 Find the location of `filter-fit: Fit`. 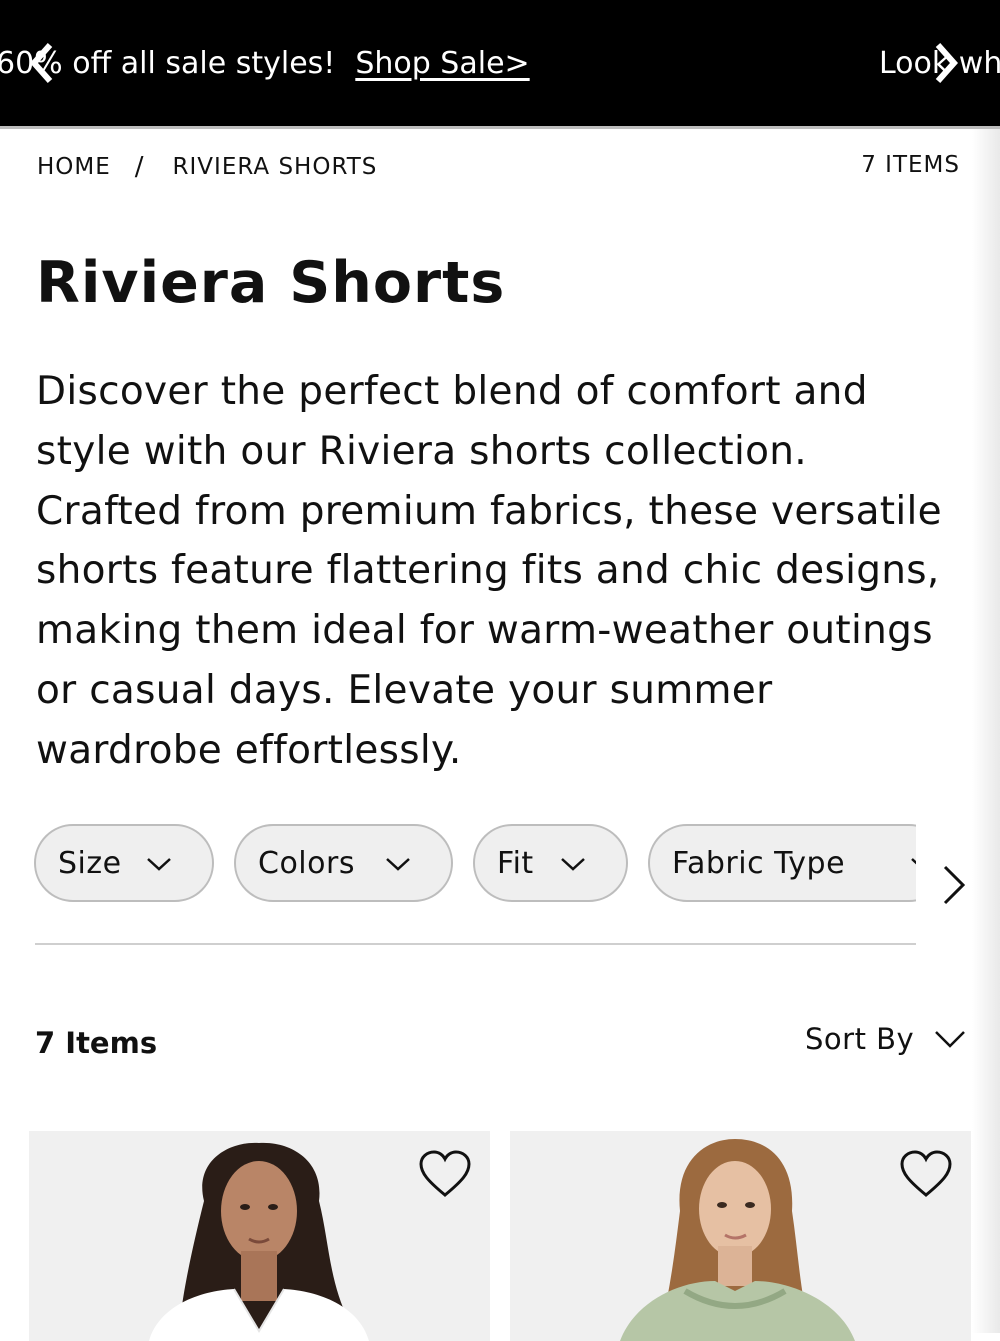

filter-fit: Fit is located at coordinates (550, 863).